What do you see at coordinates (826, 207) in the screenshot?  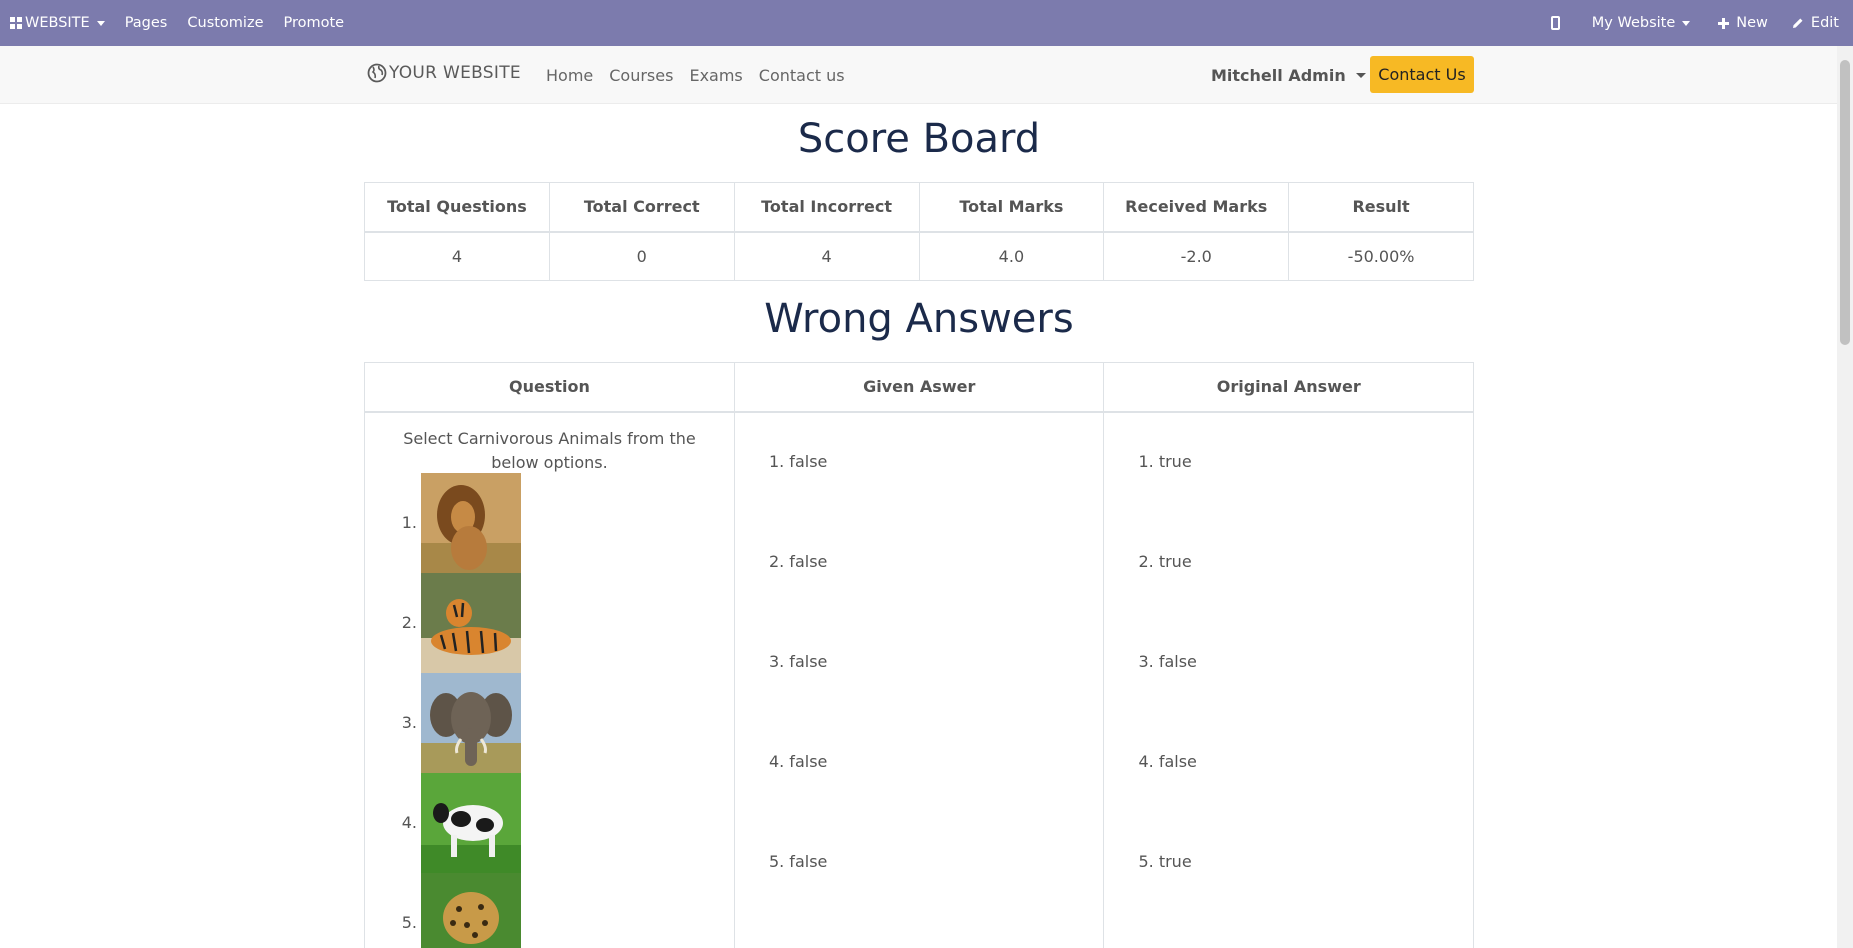 I see `header-total-incorrect: Total Incorrect` at bounding box center [826, 207].